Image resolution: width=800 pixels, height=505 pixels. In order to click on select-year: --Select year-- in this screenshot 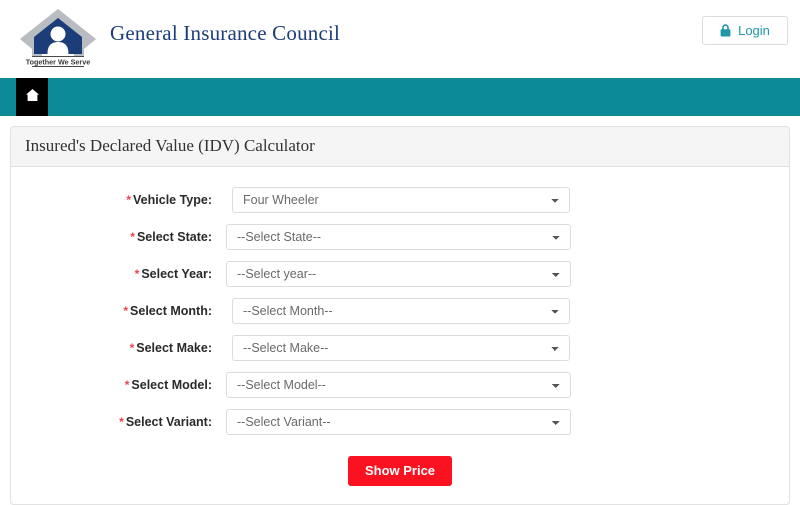, I will do `click(398, 273)`.